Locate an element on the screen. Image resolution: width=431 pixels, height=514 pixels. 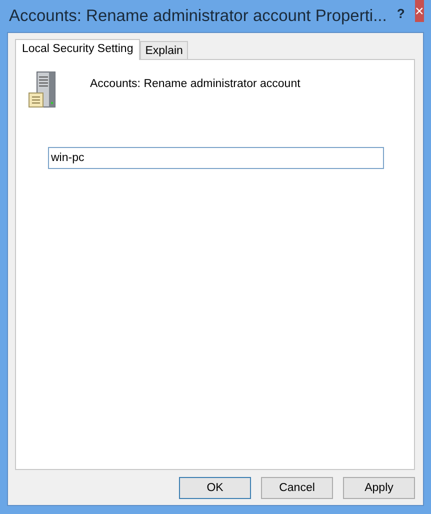
close-button: × is located at coordinates (419, 11).